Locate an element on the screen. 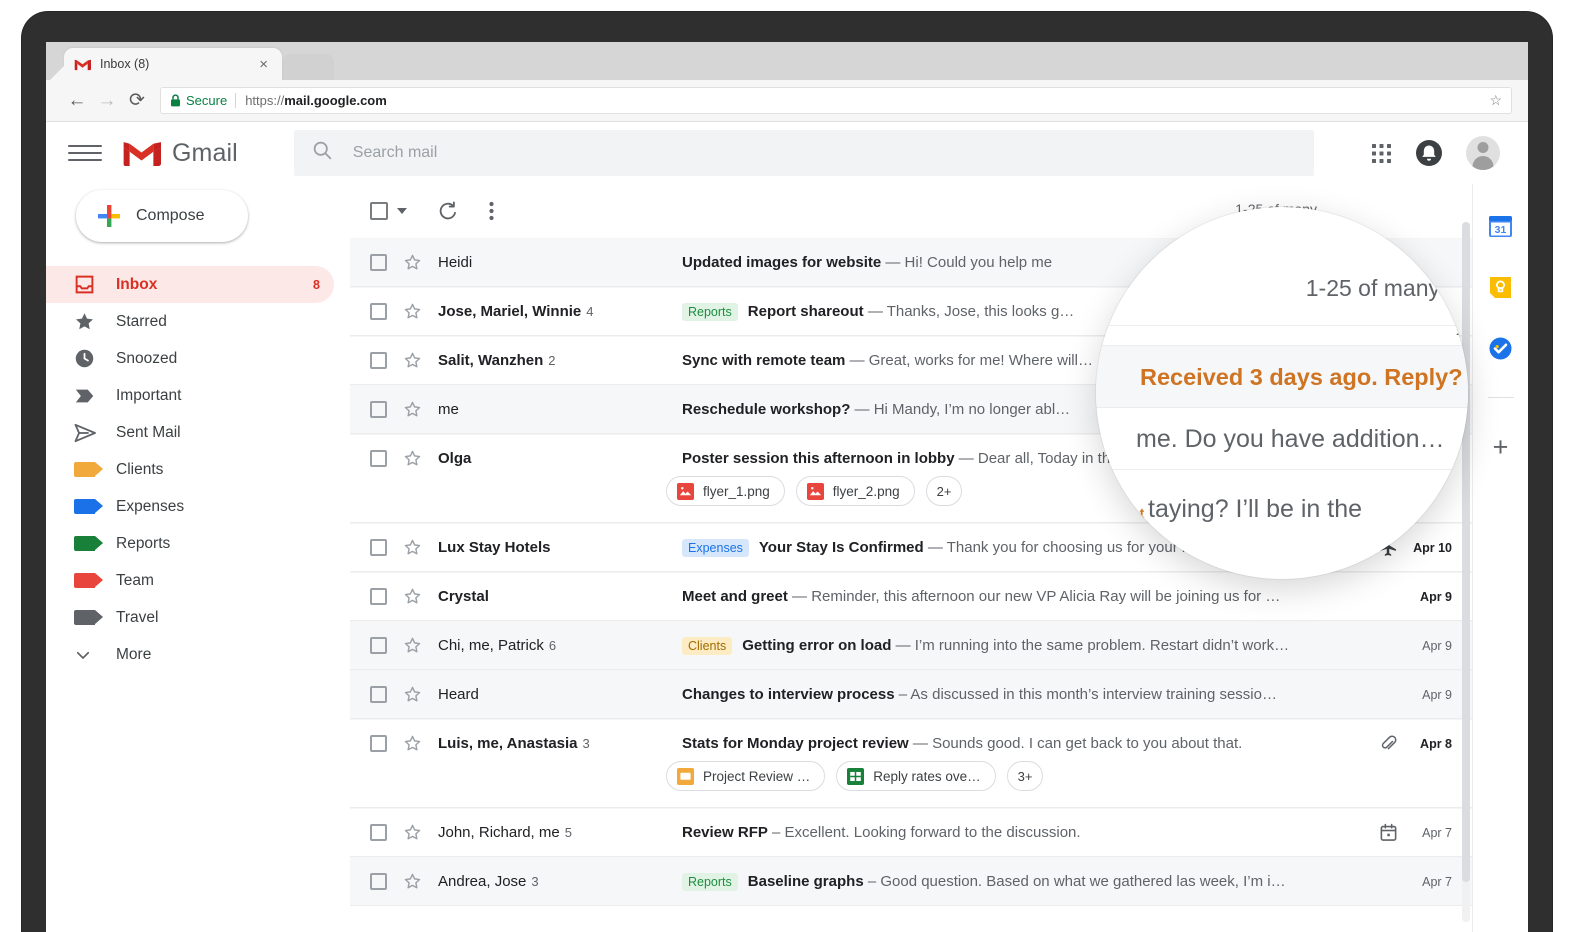  sender-names: Luis, me, Anastasia 3 is located at coordinates (559, 743).